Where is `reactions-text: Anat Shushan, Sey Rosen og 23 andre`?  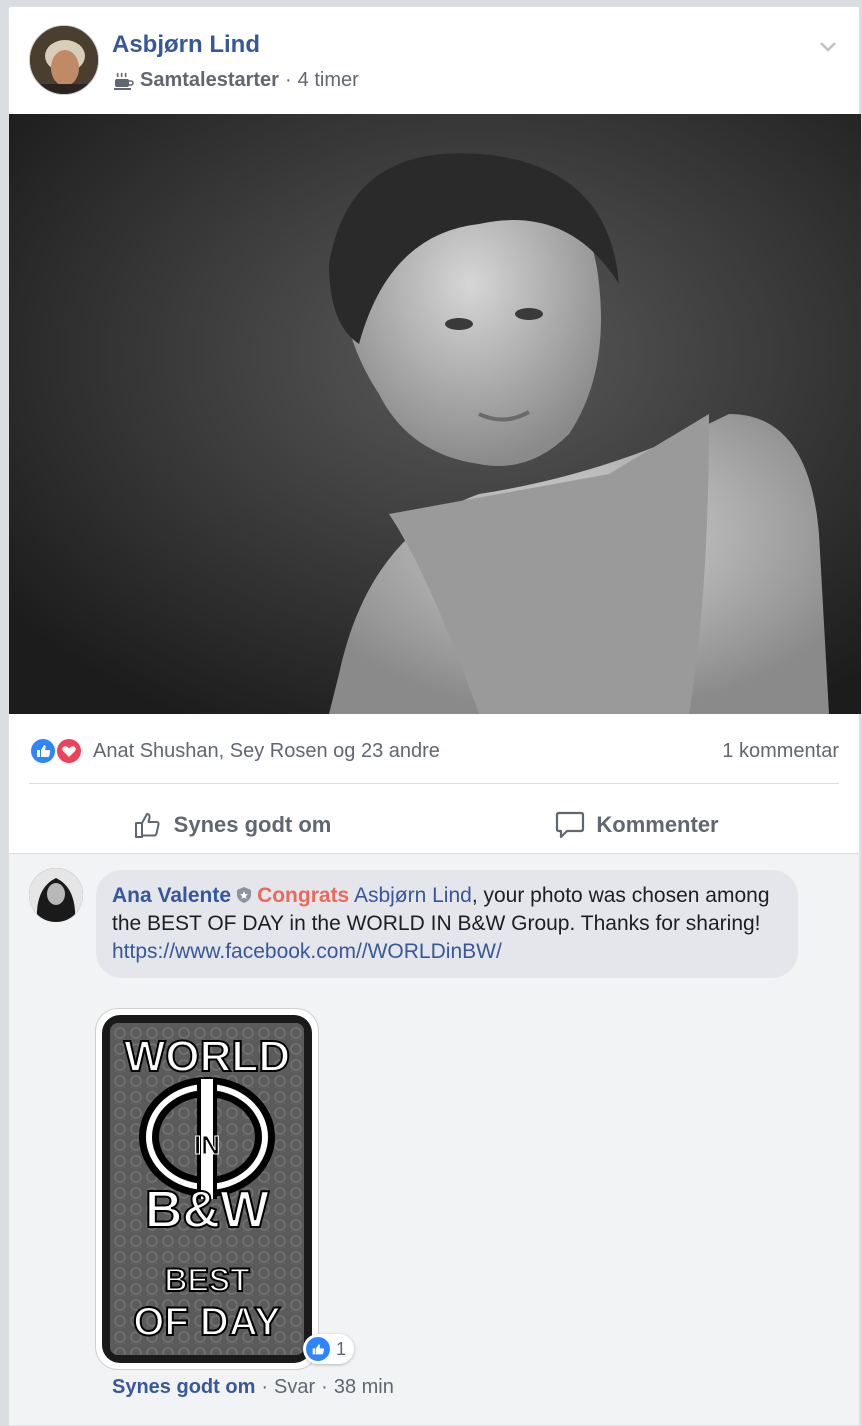
reactions-text: Anat Shushan, Sey Rosen og 23 andre is located at coordinates (266, 751).